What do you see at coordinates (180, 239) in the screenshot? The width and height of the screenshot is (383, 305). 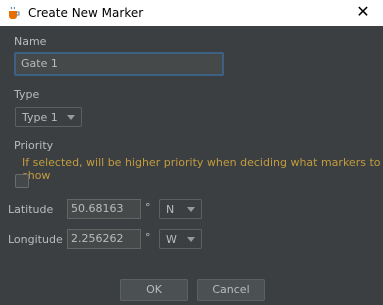 I see `longitude-direction-dropdown: W` at bounding box center [180, 239].